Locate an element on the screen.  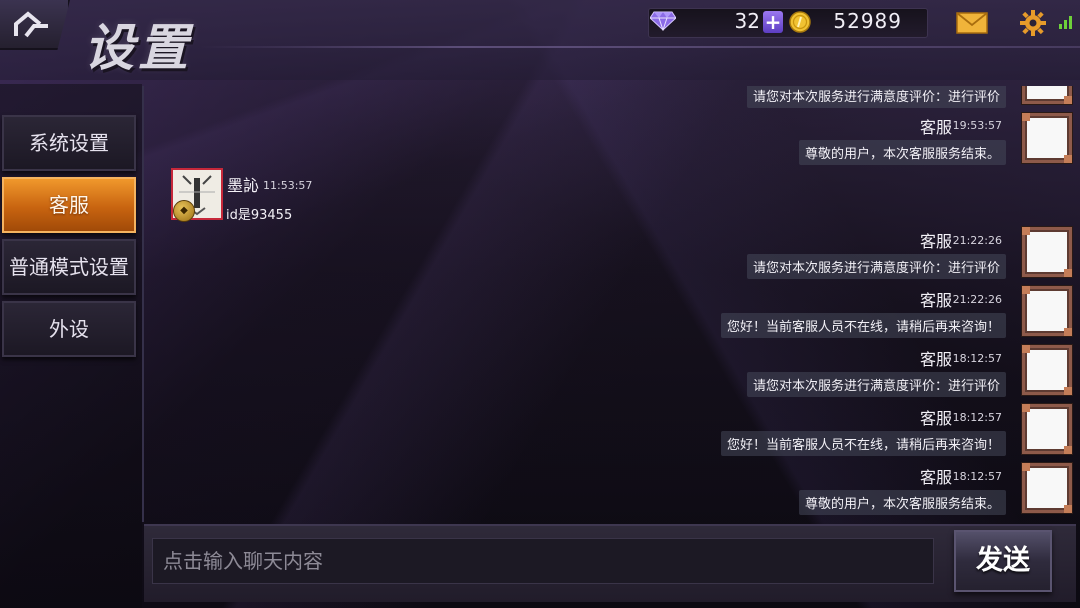
message-sender: 墨訫 is located at coordinates (243, 185).